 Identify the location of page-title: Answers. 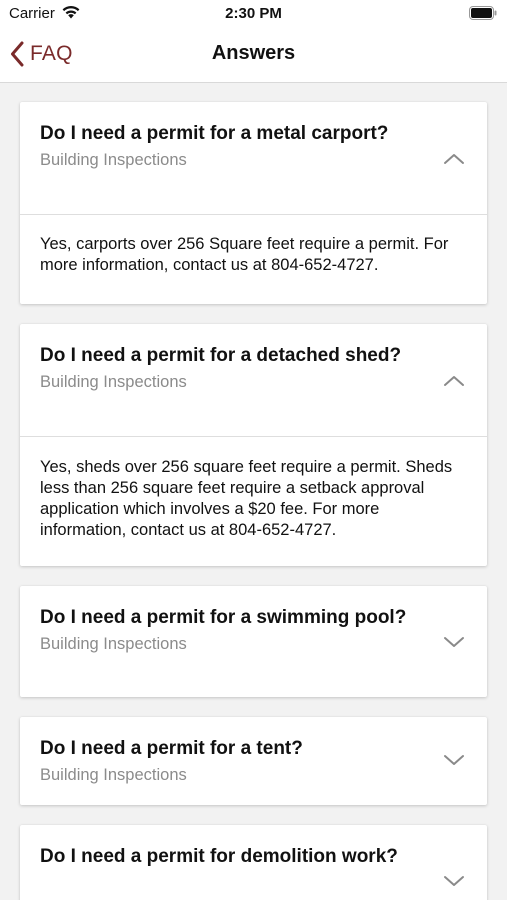
(253, 53).